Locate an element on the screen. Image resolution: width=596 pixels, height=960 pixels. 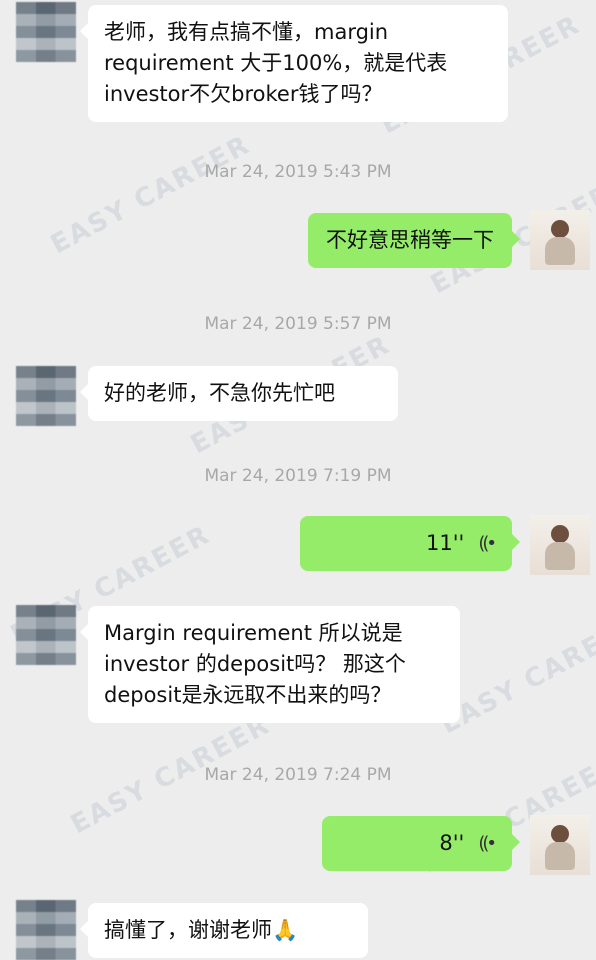
received-message: 好的老师，不急你先忙吧 is located at coordinates (239, 393).